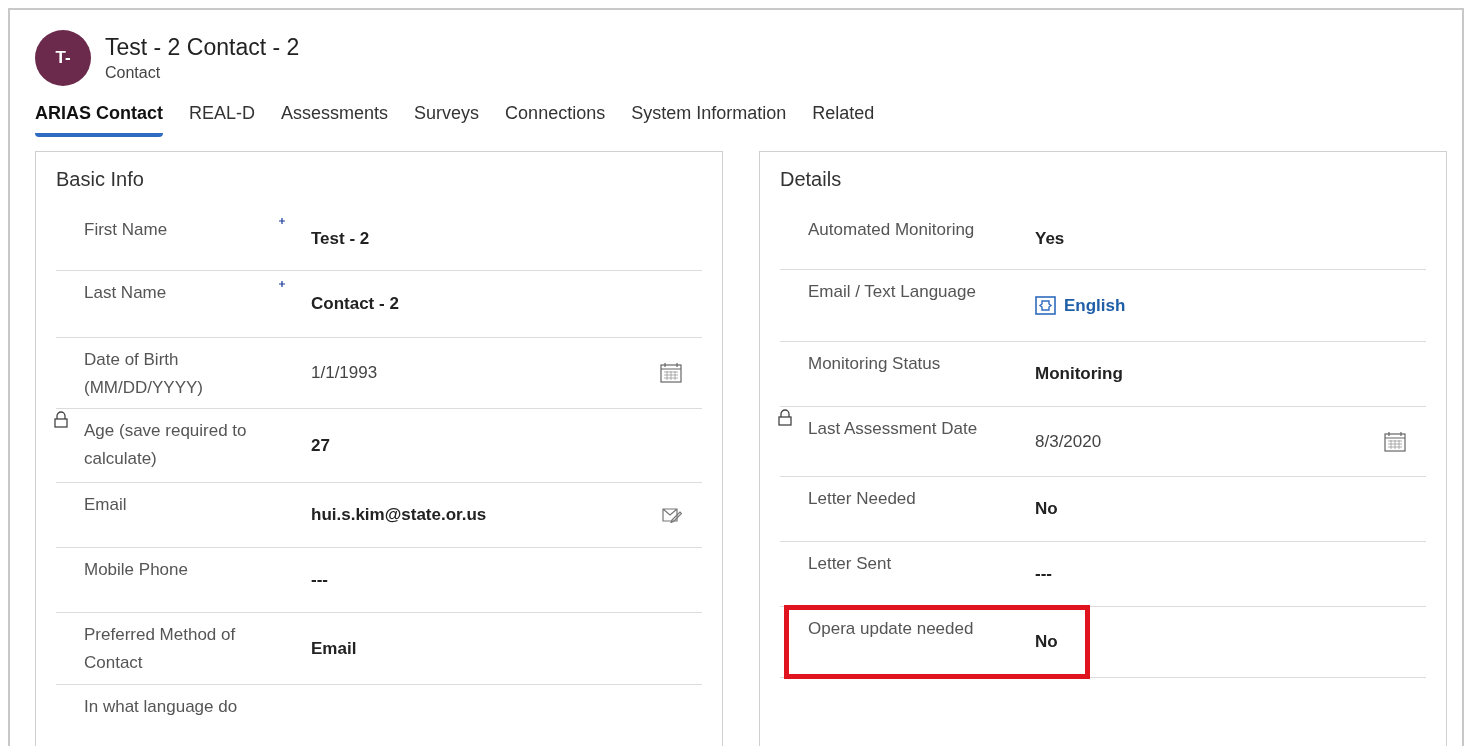  What do you see at coordinates (222, 118) in the screenshot?
I see `tab: REAL-D` at bounding box center [222, 118].